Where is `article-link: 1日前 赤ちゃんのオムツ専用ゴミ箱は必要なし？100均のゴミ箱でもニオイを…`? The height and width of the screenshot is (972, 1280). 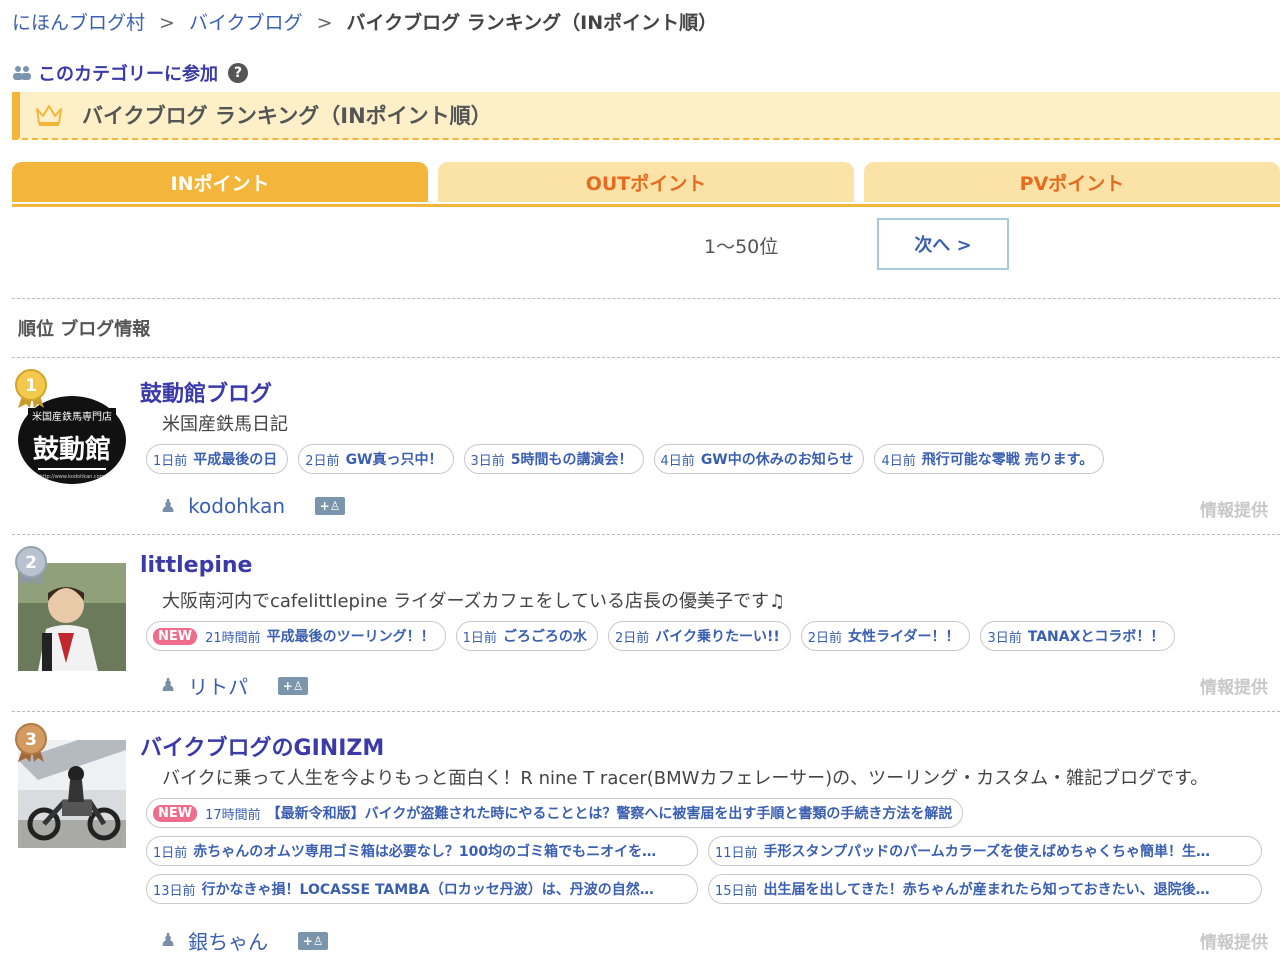
article-link: 1日前 赤ちゃんのオムツ専用ゴミ箱は必要なし？100均のゴミ箱でもニオイを… is located at coordinates (422, 851).